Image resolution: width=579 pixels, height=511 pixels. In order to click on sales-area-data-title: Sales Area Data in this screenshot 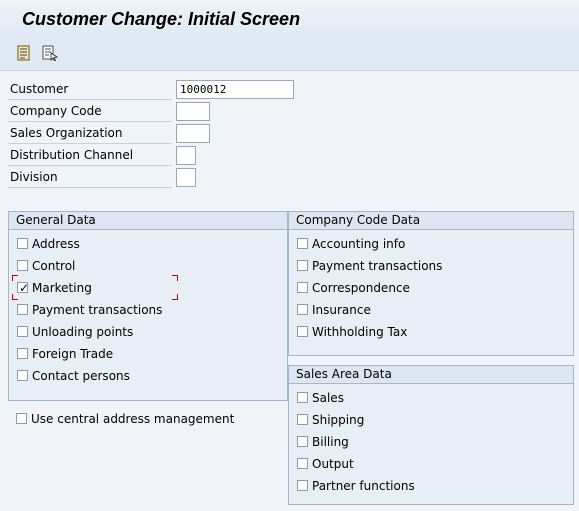, I will do `click(431, 375)`.